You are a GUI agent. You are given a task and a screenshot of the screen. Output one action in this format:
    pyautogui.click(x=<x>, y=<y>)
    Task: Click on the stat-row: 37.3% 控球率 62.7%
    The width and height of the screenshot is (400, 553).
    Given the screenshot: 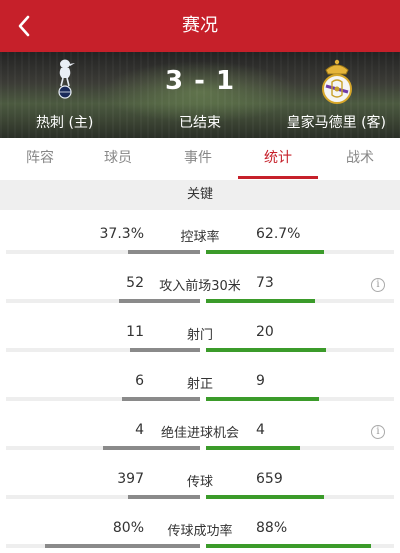 What is the action you would take?
    pyautogui.click(x=200, y=242)
    